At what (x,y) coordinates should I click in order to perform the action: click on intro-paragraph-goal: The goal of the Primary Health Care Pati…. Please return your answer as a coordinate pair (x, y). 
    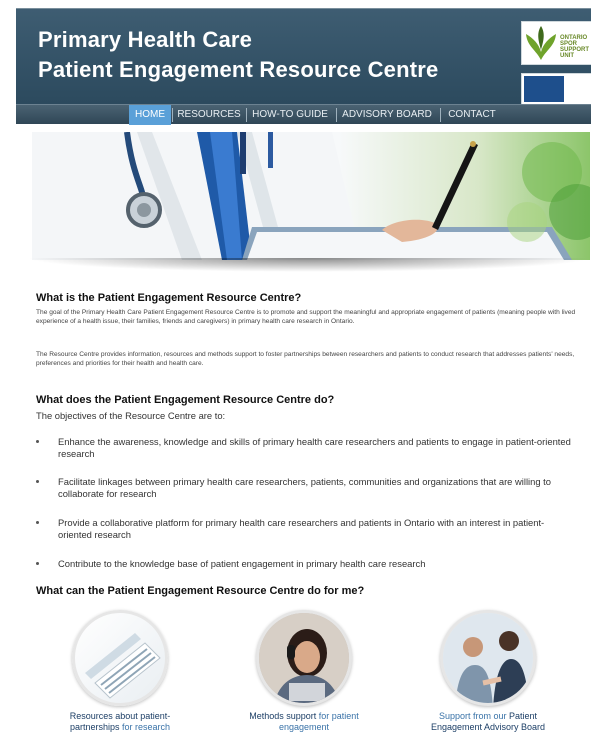
    Looking at the image, I should click on (306, 317).